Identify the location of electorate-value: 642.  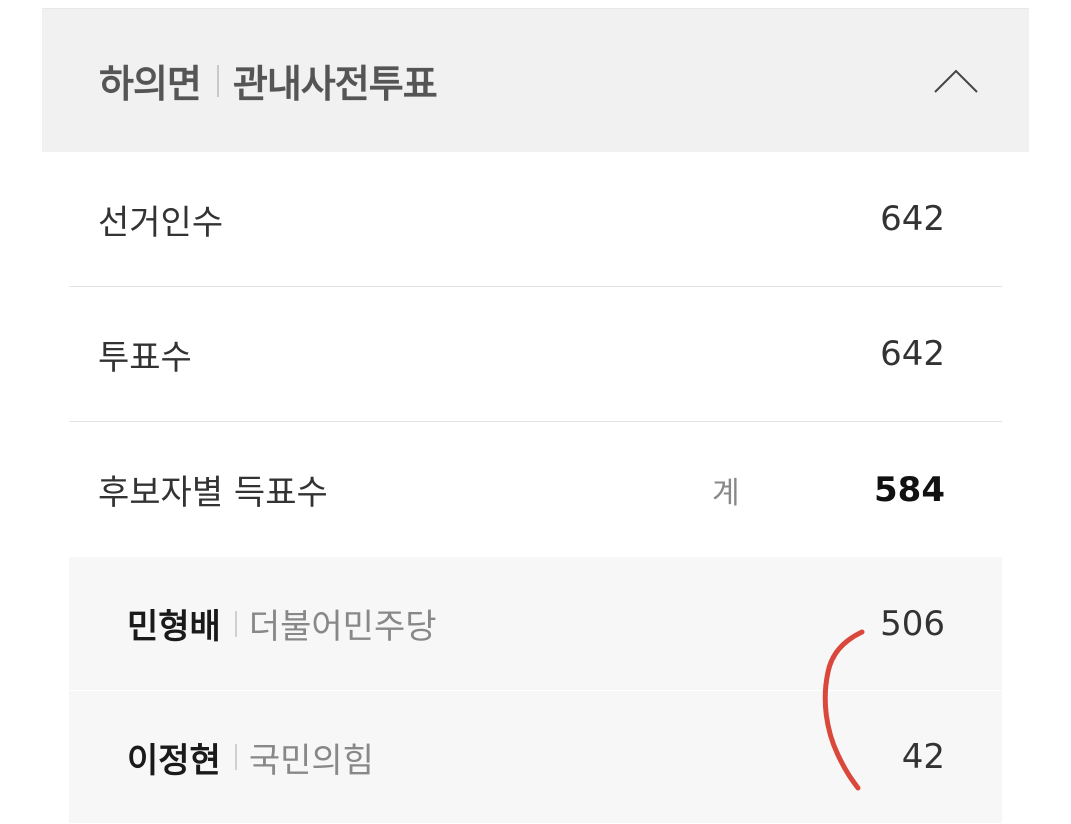
(912, 219).